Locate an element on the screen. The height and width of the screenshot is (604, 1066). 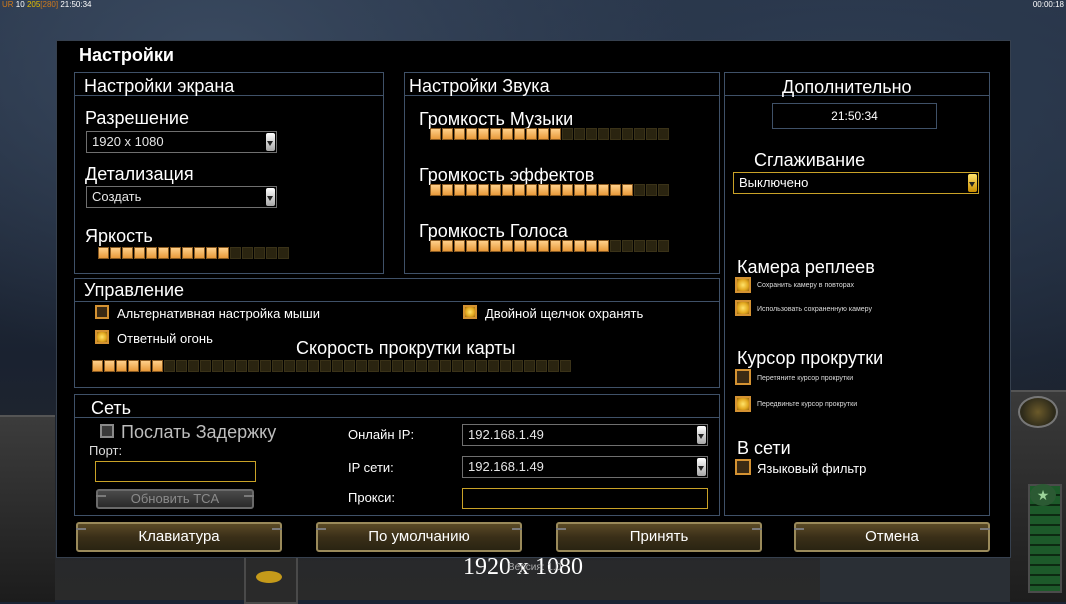
save-camera-checkbox is located at coordinates (743, 285).